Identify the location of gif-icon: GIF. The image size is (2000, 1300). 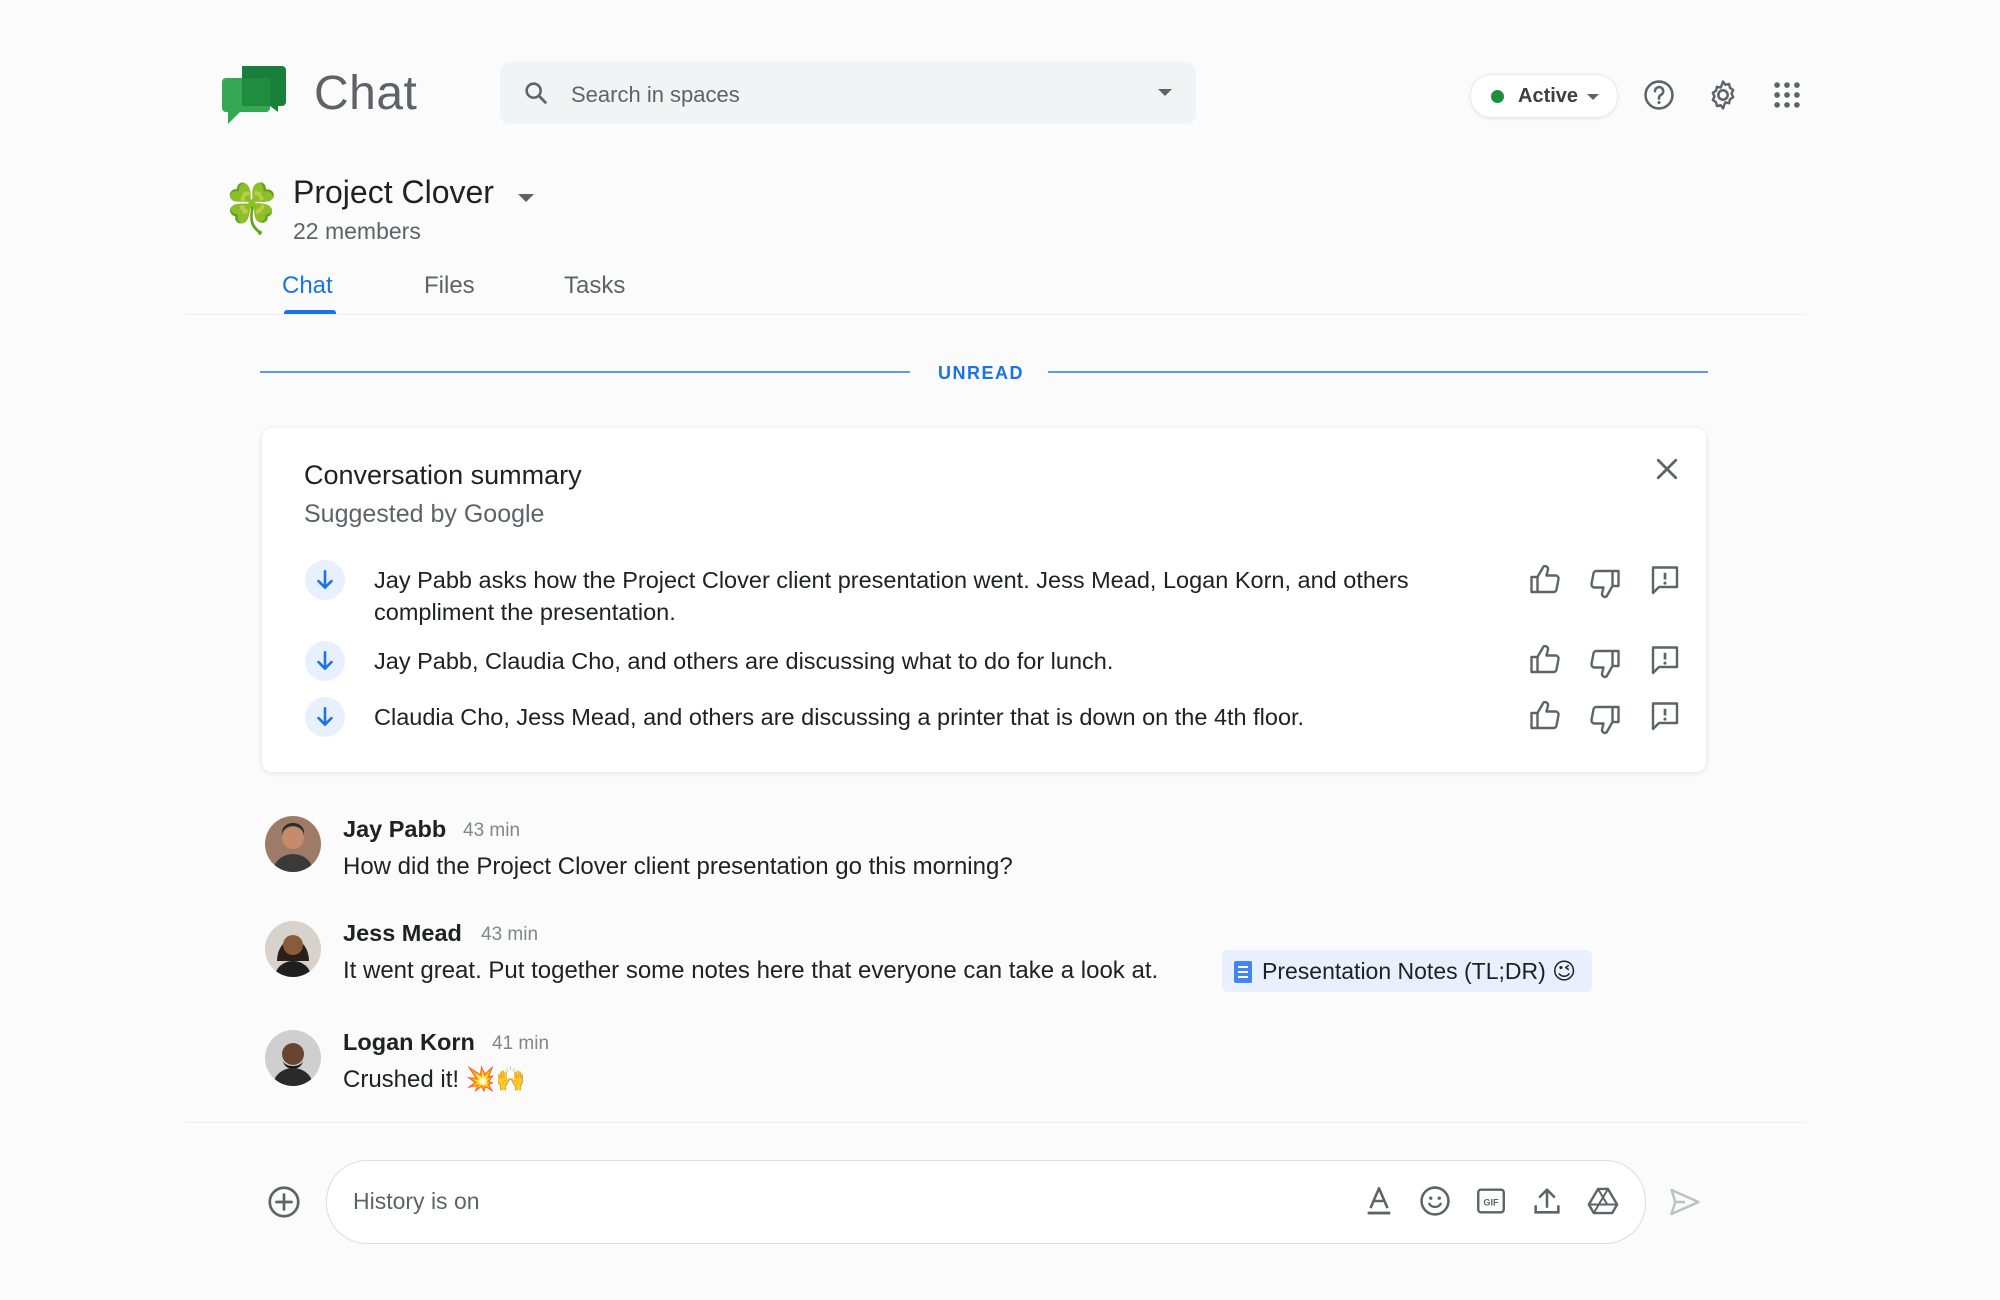
(1491, 1201).